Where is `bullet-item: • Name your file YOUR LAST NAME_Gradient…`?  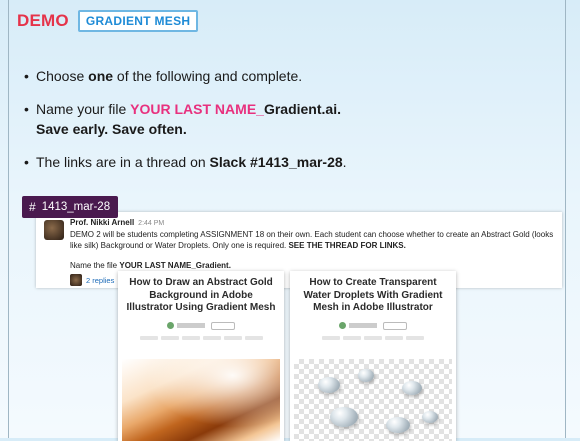 bullet-item: • Name your file YOUR LAST NAME_Gradient… is located at coordinates (182, 119).